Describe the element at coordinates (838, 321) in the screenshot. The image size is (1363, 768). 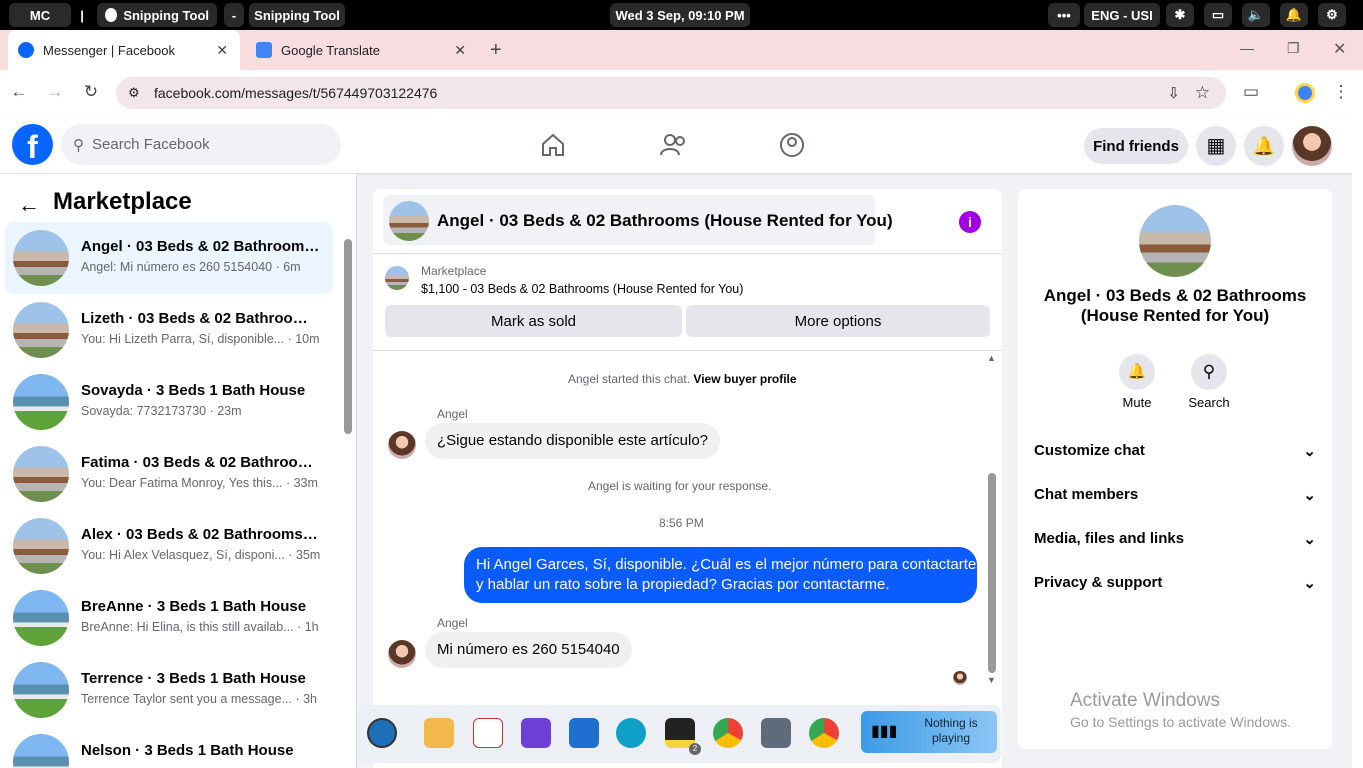
I see `more-options-button: More options` at that location.